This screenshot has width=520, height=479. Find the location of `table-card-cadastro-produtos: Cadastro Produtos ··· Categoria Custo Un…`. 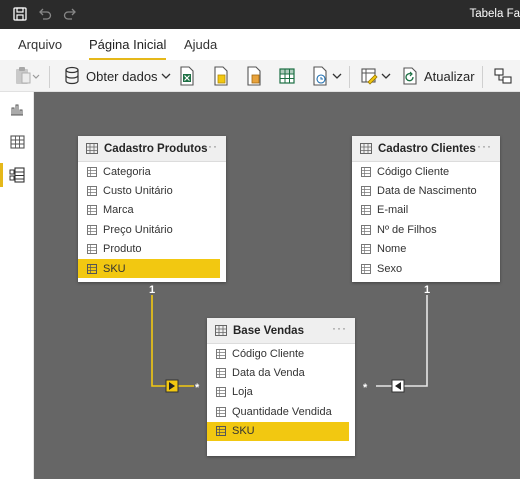

table-card-cadastro-produtos: Cadastro Produtos ··· Categoria Custo Un… is located at coordinates (152, 209).